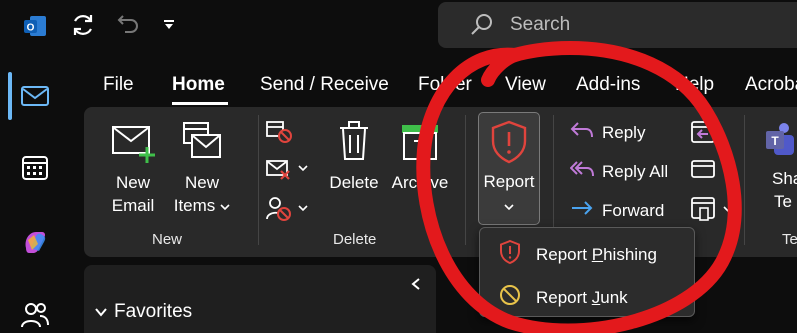 The height and width of the screenshot is (333, 797). I want to click on report-phishing-text-b: hishing, so click(630, 254).